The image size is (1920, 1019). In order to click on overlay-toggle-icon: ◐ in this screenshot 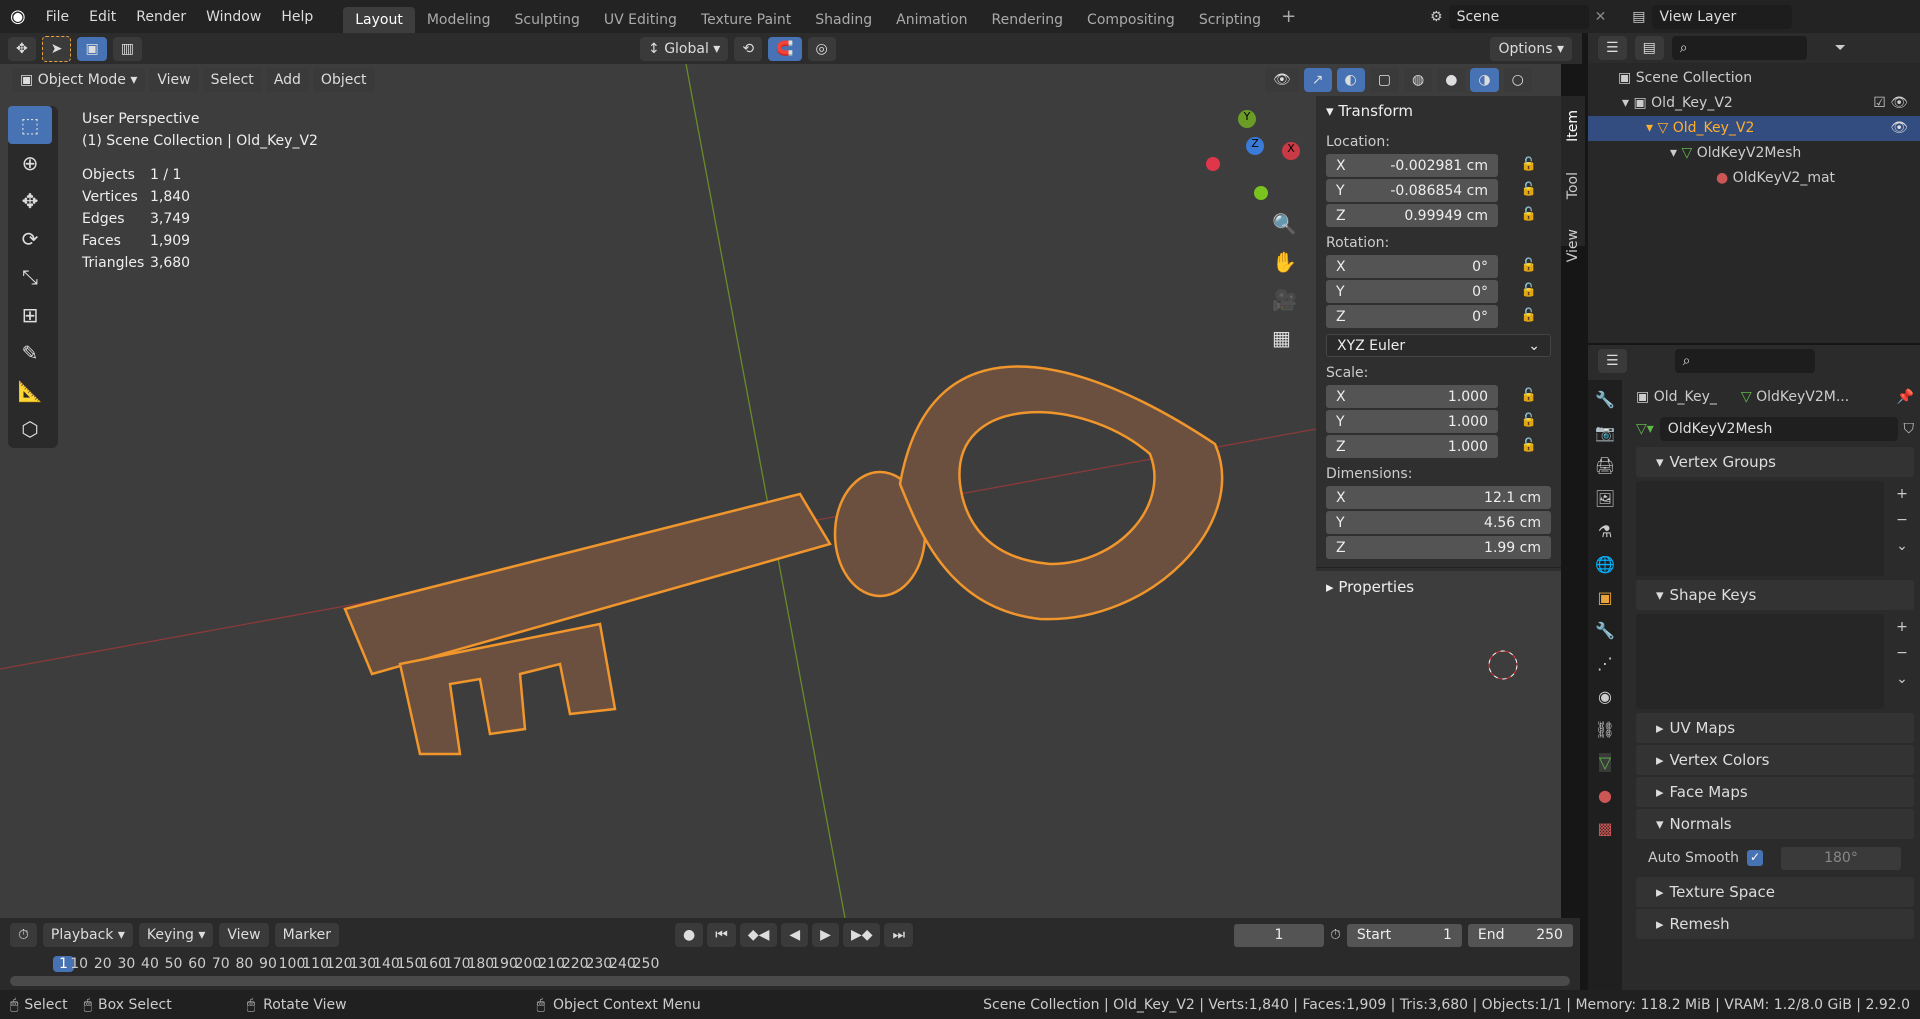, I will do `click(1350, 80)`.